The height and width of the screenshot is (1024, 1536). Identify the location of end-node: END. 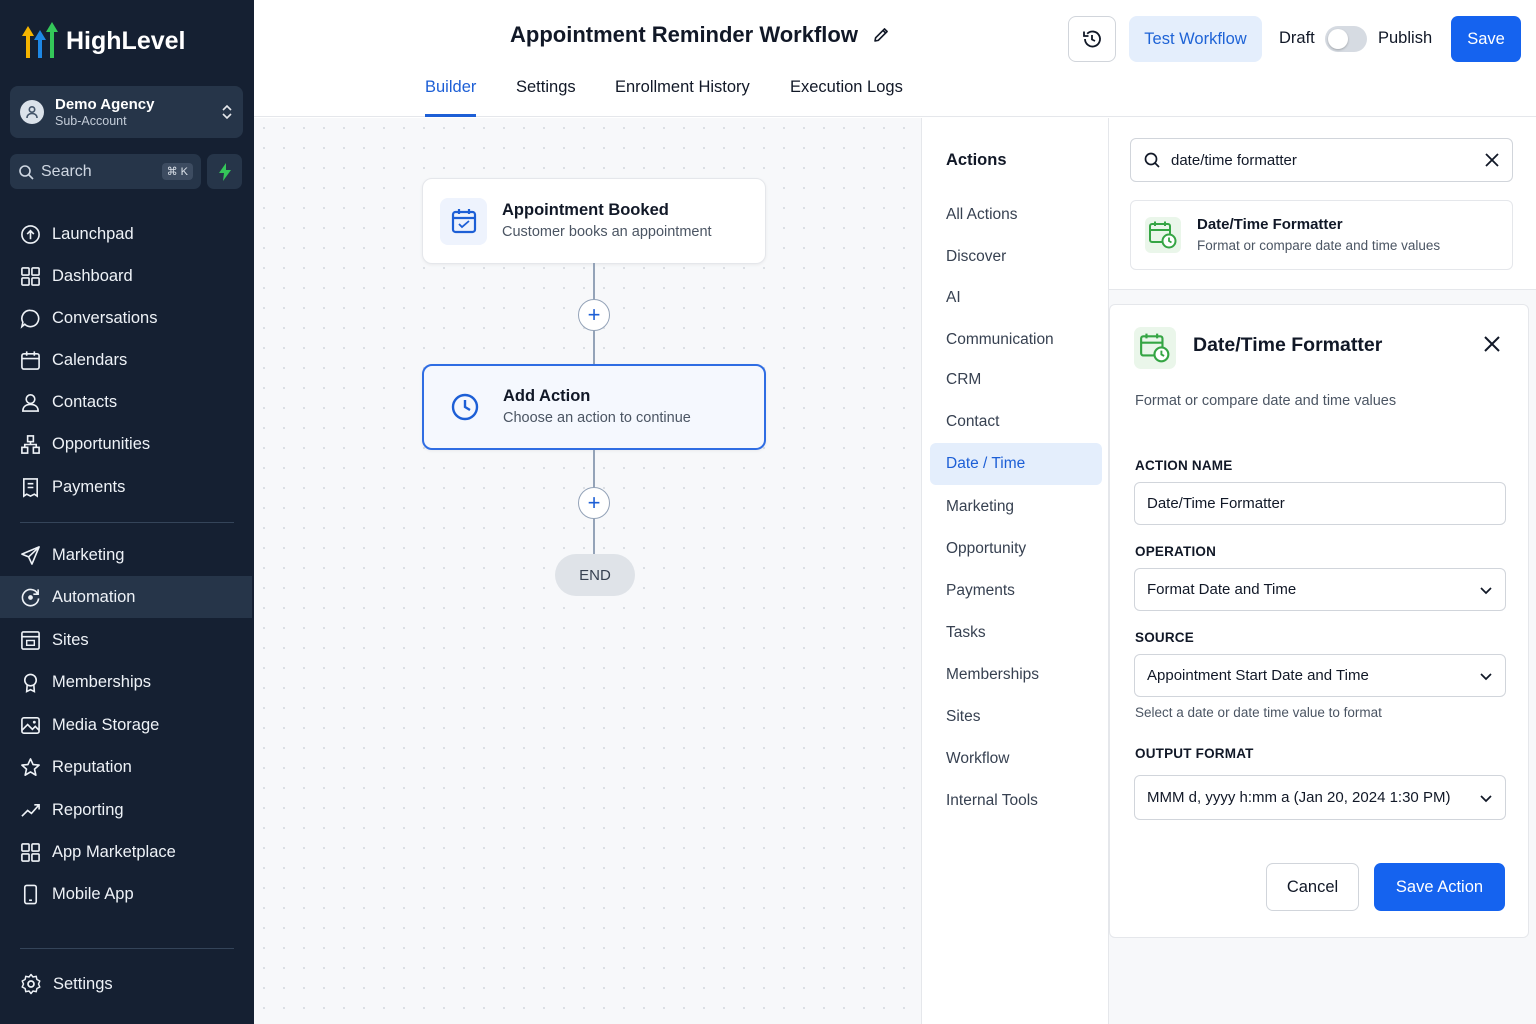
(595, 575).